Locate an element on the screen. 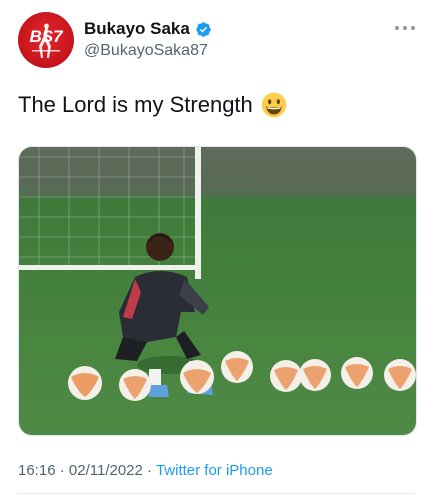  divider is located at coordinates (216, 493).